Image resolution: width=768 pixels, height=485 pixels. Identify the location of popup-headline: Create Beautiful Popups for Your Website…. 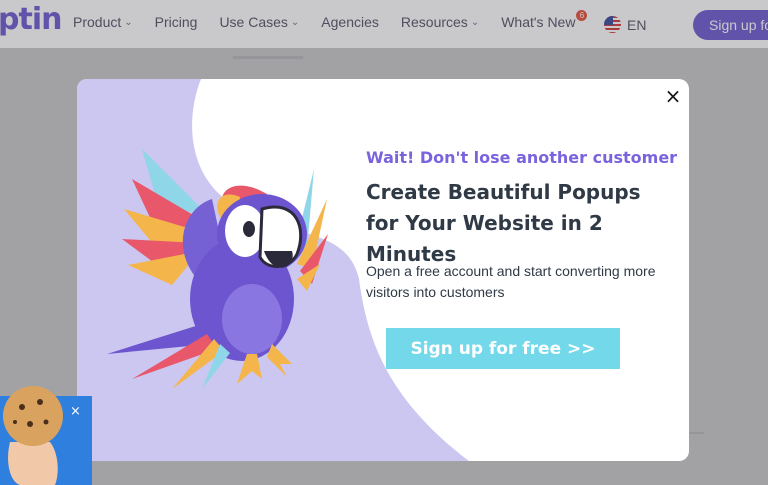
(503, 223).